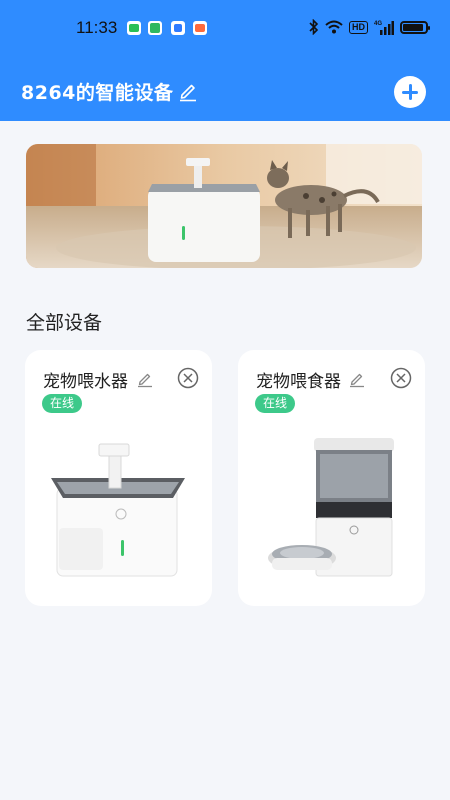 The width and height of the screenshot is (450, 800). Describe the element at coordinates (200, 28) in the screenshot. I see `app-icon` at that location.